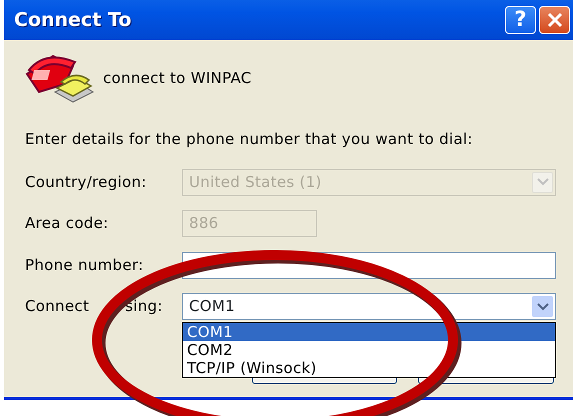 The image size is (573, 416). I want to click on close-button, so click(554, 20).